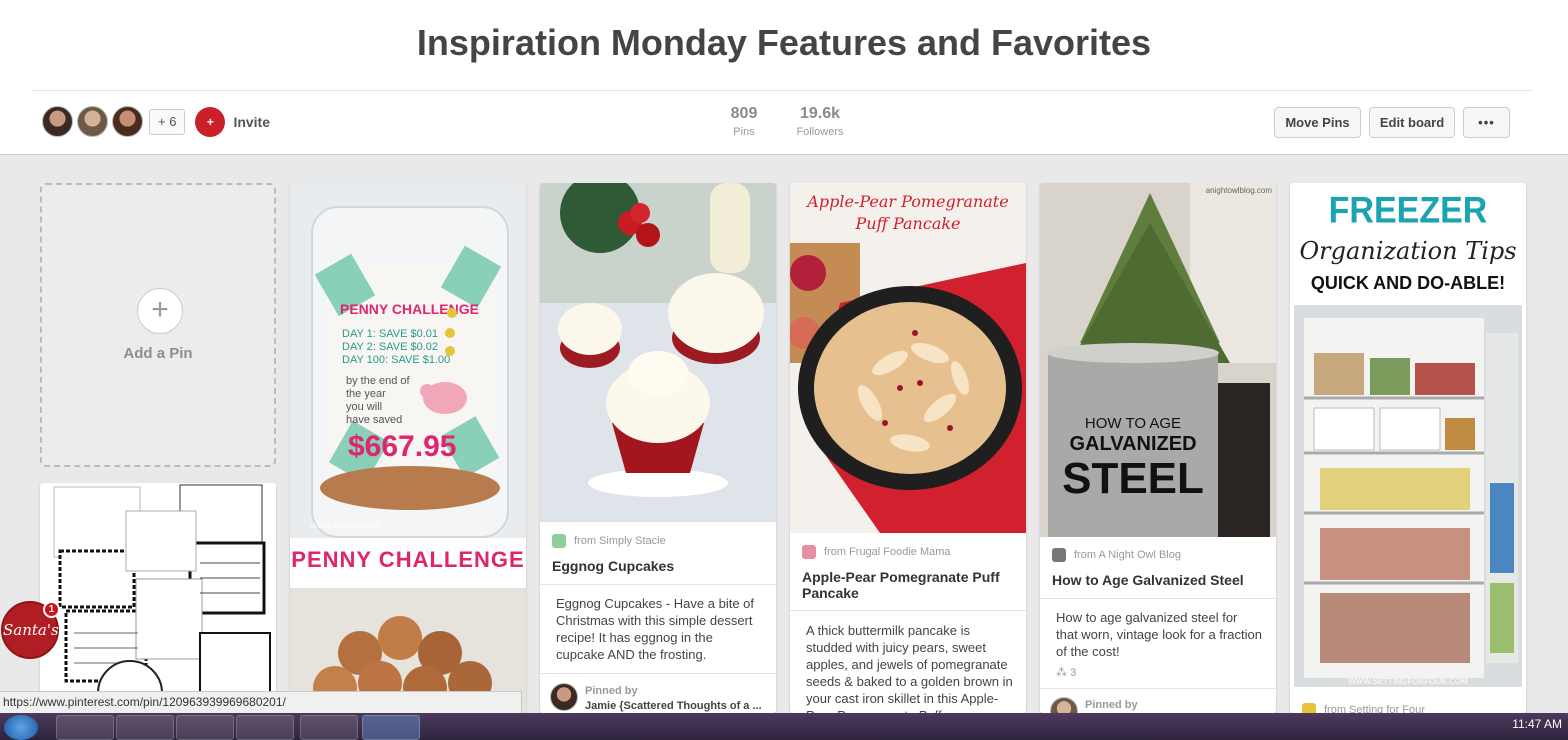 The image size is (1568, 740). I want to click on pin-source: from Frugal Foodie Mama, so click(908, 552).